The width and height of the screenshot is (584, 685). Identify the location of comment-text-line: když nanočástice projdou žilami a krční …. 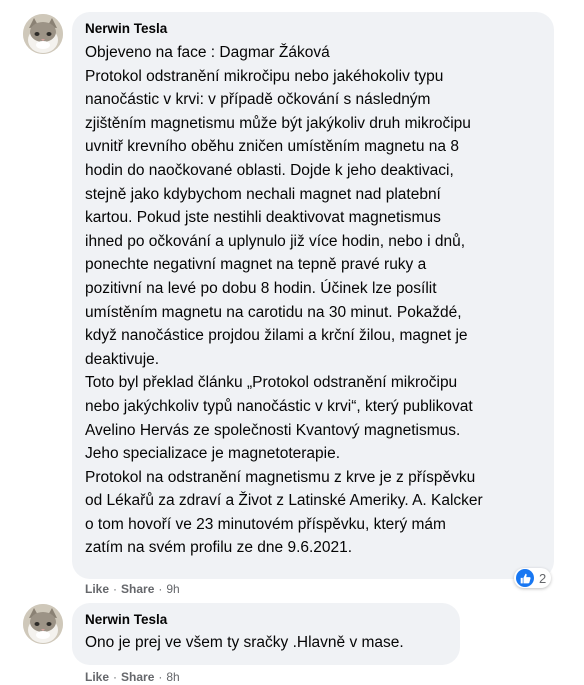
(276, 336).